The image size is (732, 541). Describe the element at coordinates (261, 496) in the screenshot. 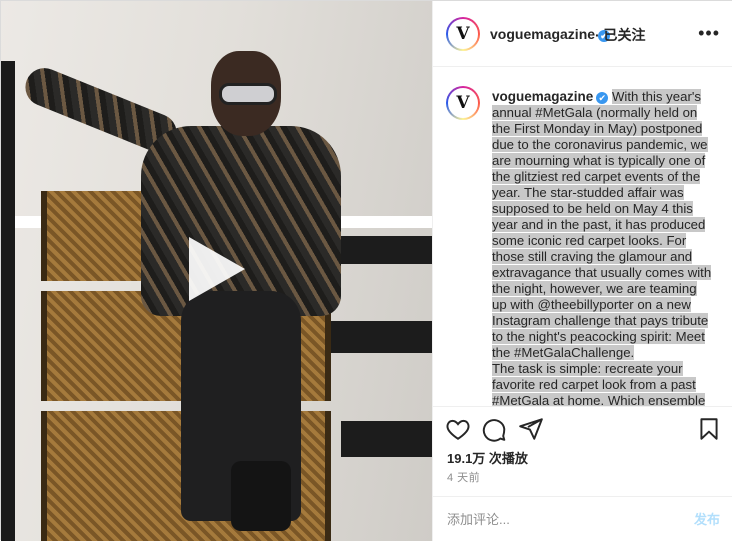

I see `person-boot` at that location.